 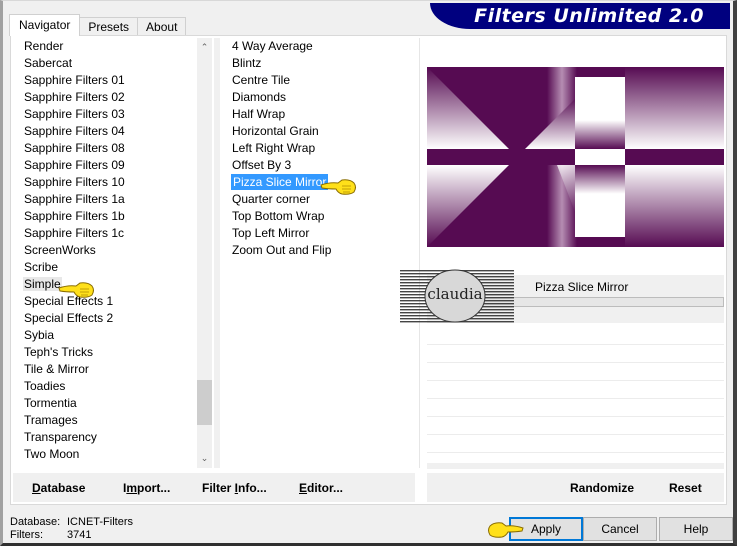 I want to click on category-item: Teph's Tricks, so click(x=104, y=352).